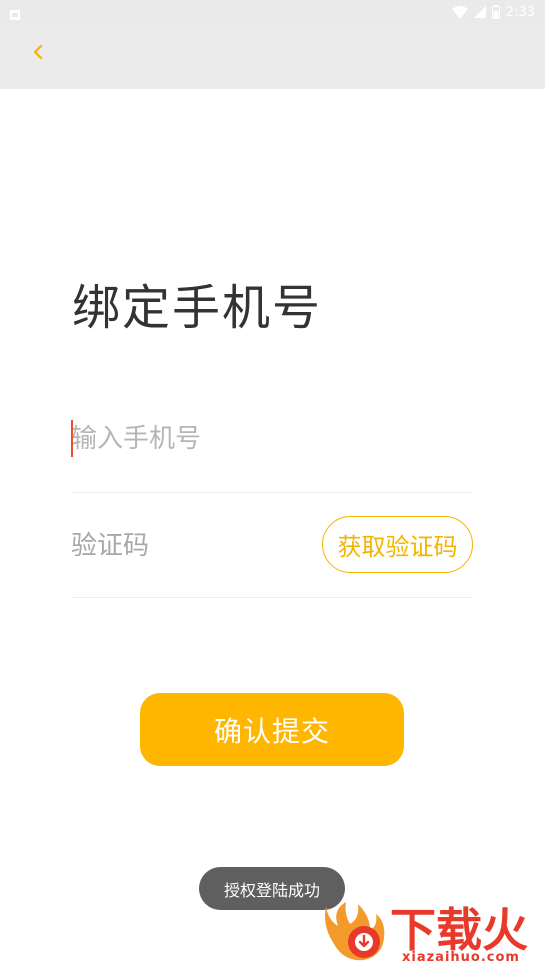 The height and width of the screenshot is (969, 545). I want to click on cell-signal-icon, so click(479, 12).